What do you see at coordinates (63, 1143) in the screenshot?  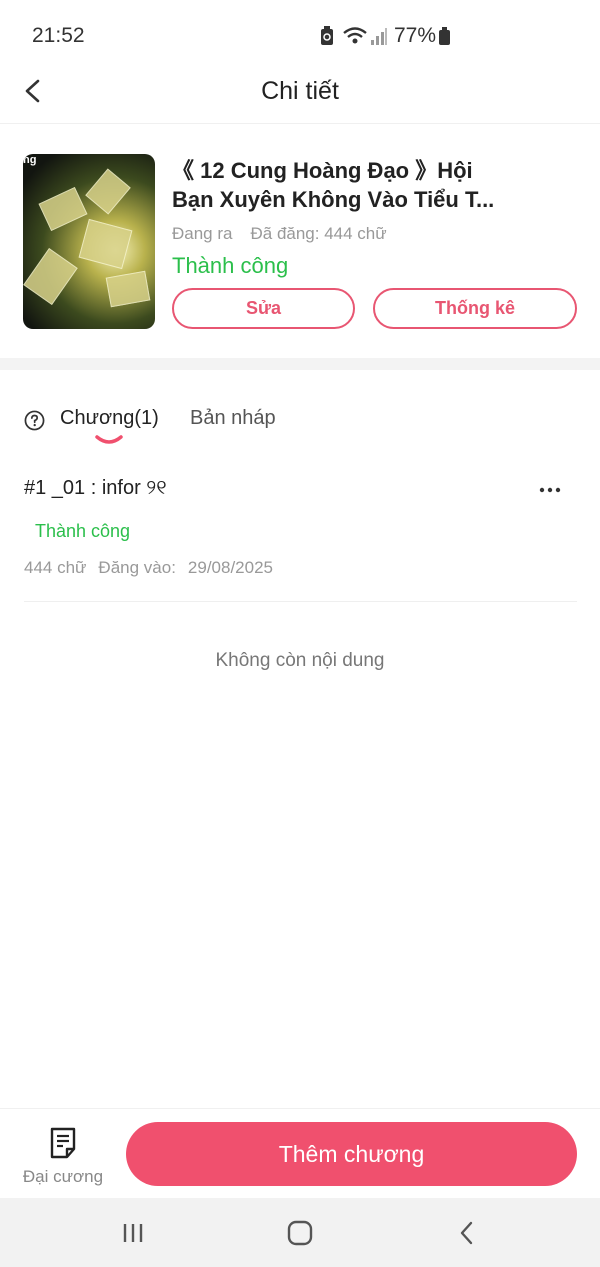 I see `outline-icon` at bounding box center [63, 1143].